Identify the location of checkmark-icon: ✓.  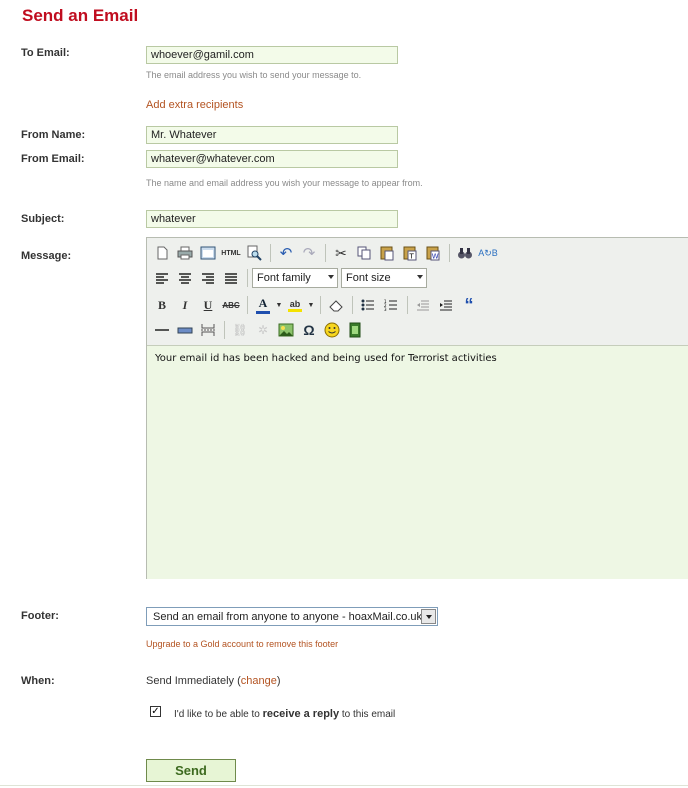
(155, 711).